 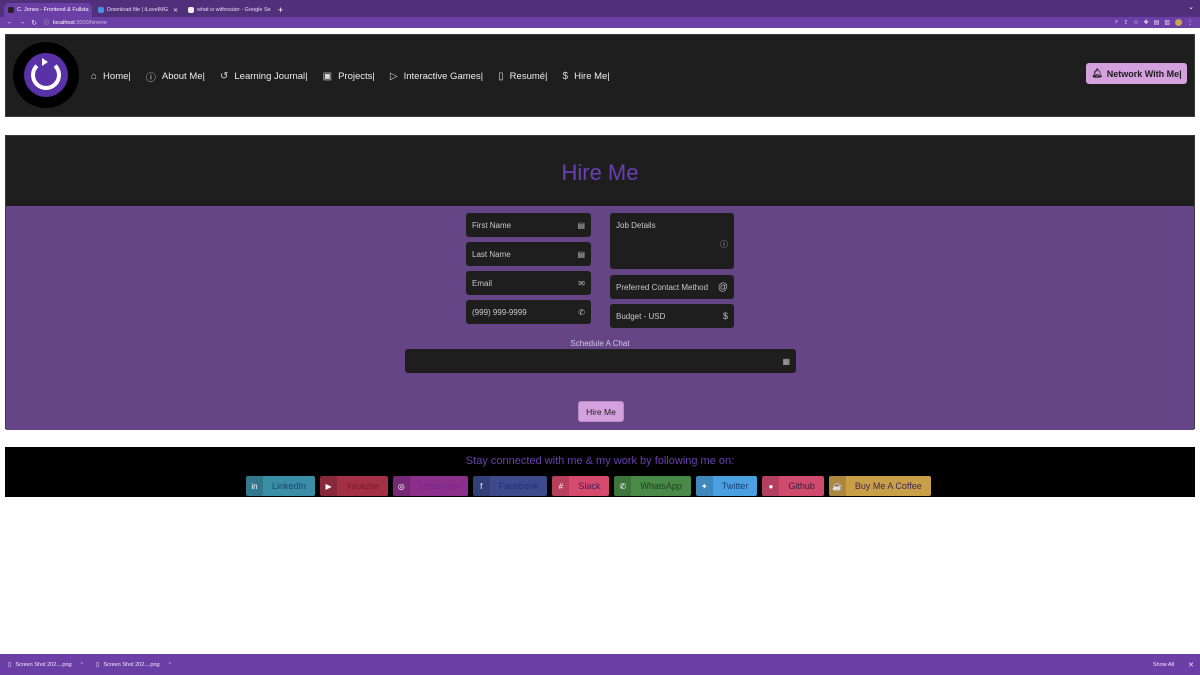 I want to click on phone-icon: ✆, so click(x=581, y=312).